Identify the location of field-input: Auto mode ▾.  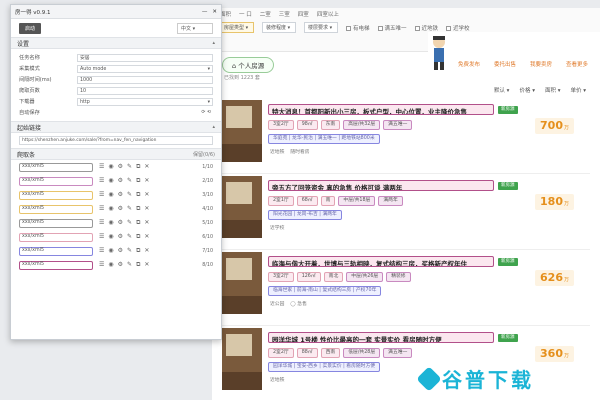
(145, 68).